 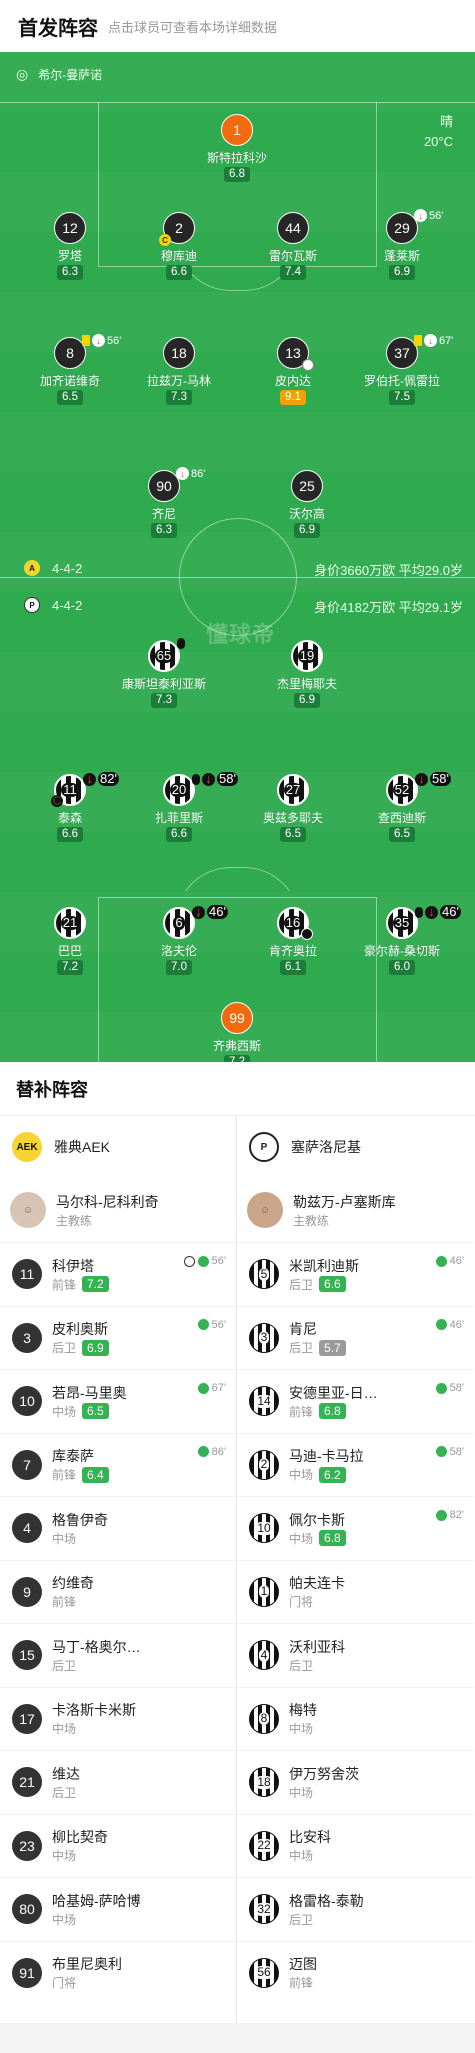 I want to click on sub-player-row: 11 科伊塔 前锋 7.2 56', so click(x=118, y=1274).